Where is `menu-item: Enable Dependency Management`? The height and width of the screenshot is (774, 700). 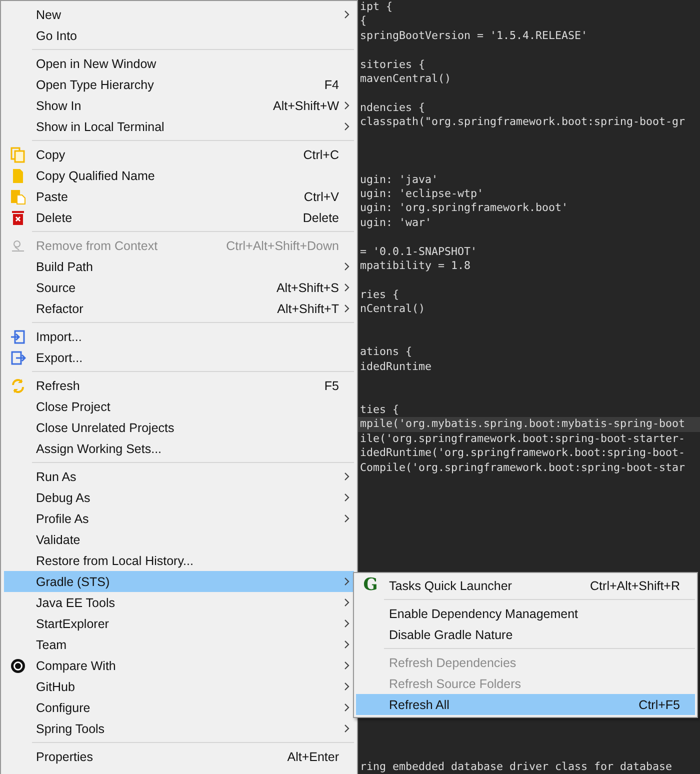 menu-item: Enable Dependency Management is located at coordinates (525, 613).